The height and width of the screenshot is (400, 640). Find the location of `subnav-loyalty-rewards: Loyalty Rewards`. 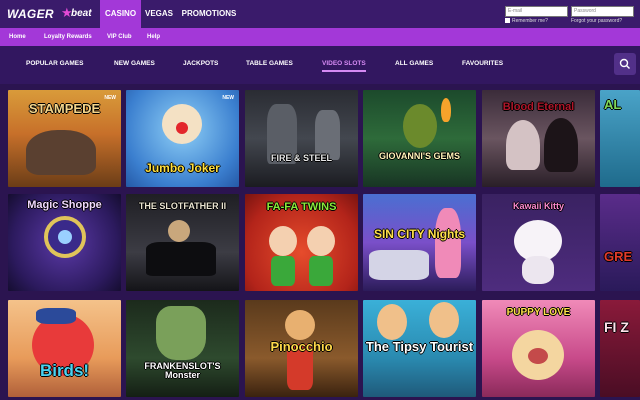

subnav-loyalty-rewards: Loyalty Rewards is located at coordinates (68, 37).